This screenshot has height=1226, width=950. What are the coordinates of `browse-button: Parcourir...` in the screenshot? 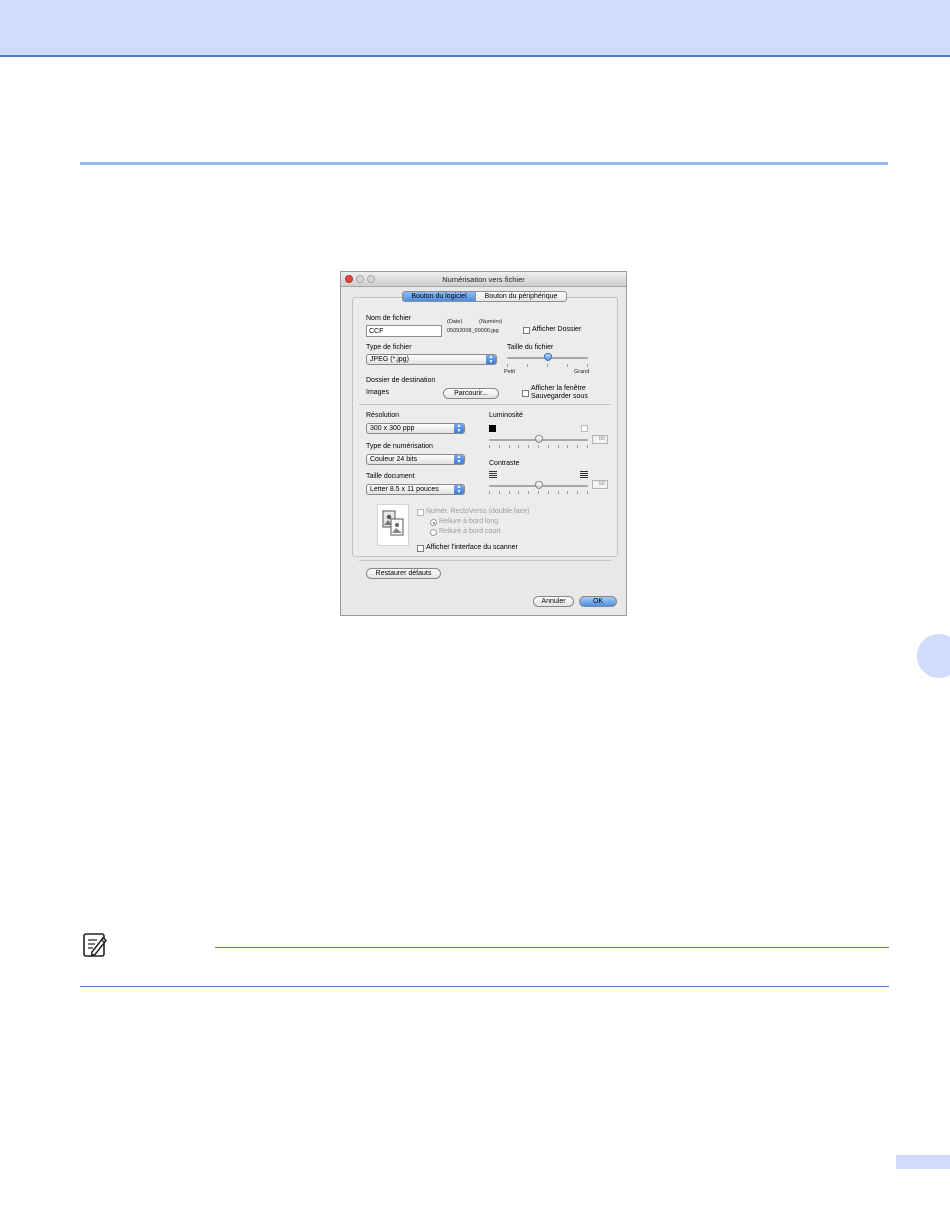 It's located at (471, 393).